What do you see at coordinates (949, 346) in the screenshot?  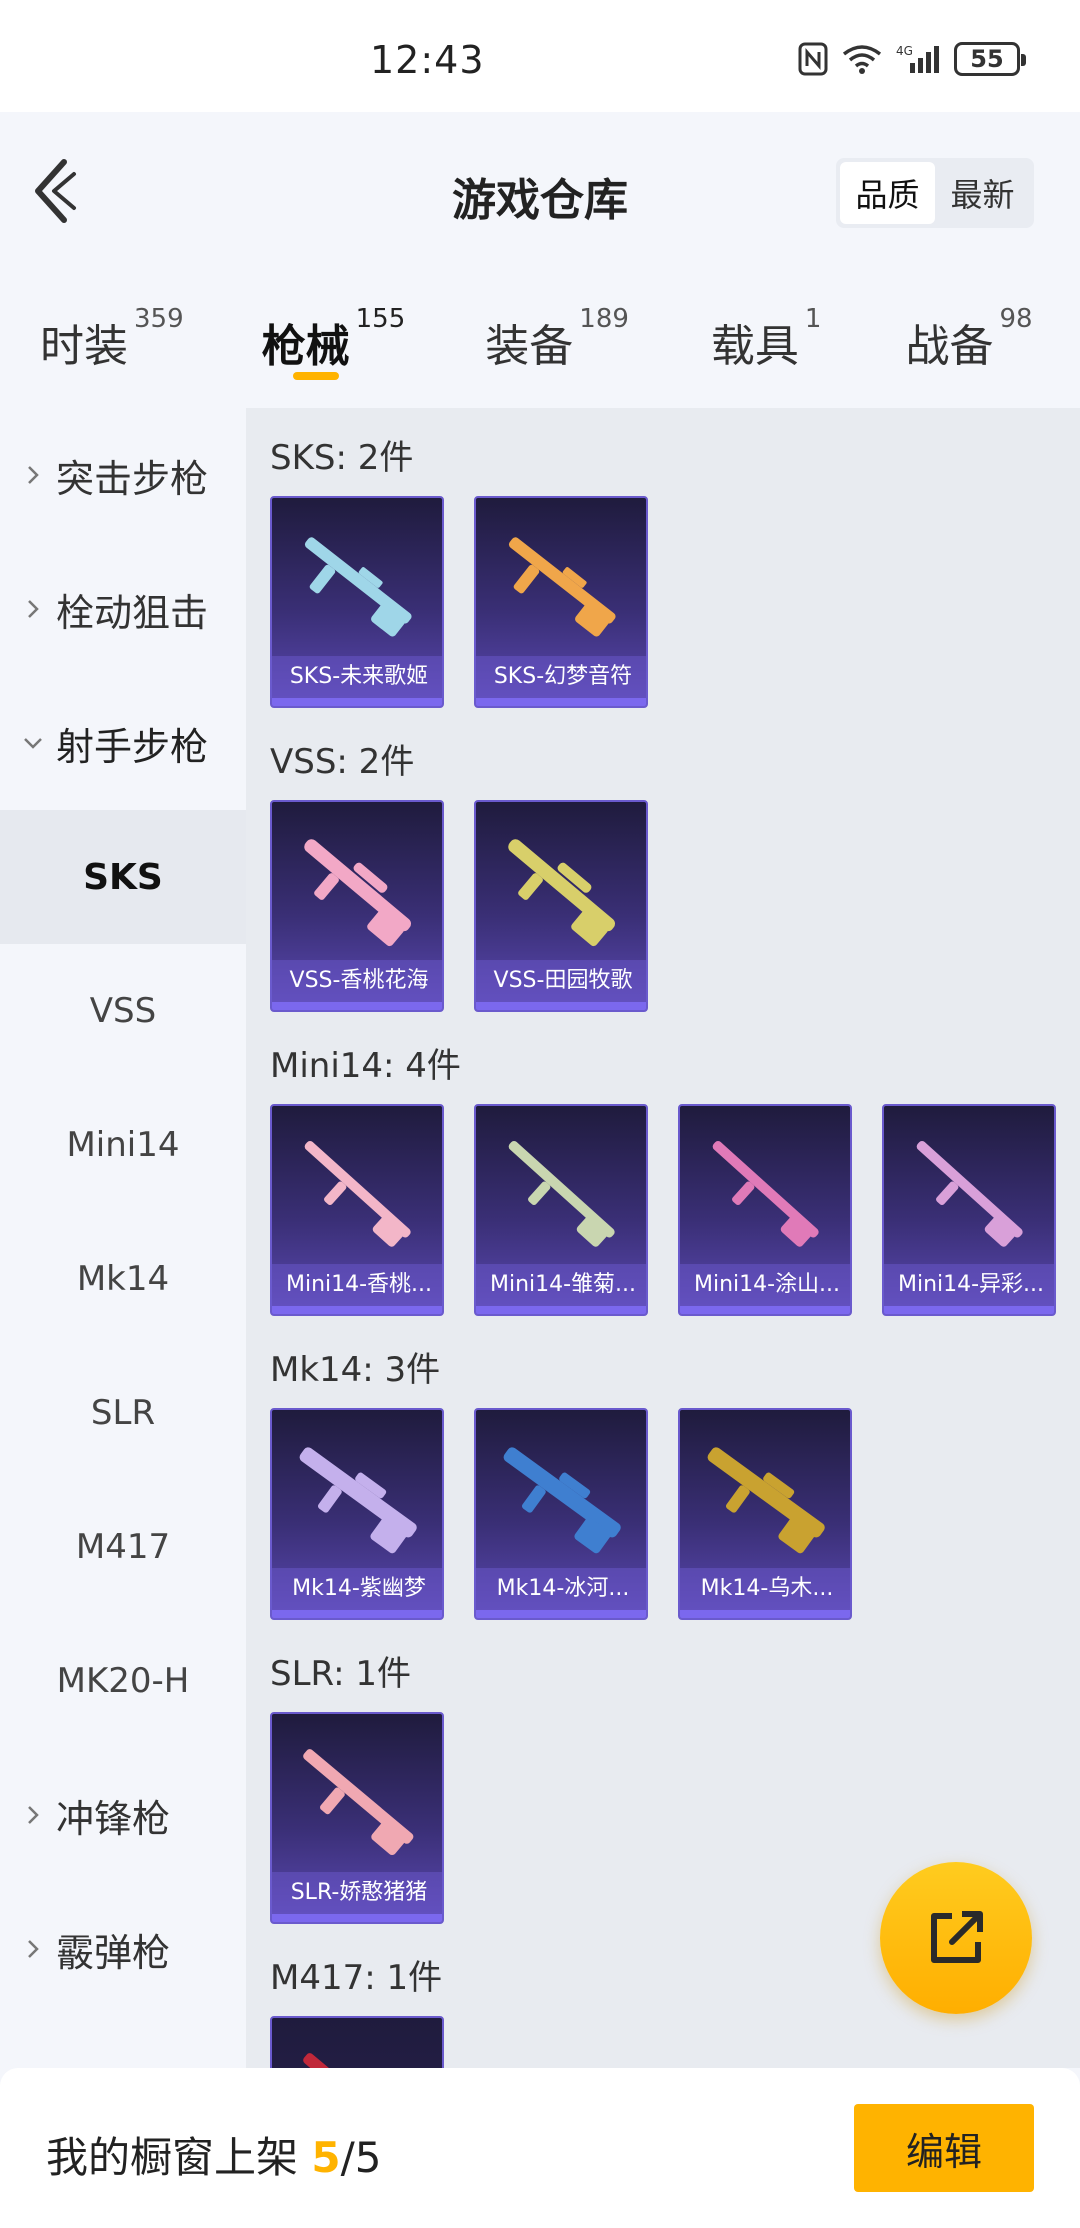 I see `tab-label: 战备` at bounding box center [949, 346].